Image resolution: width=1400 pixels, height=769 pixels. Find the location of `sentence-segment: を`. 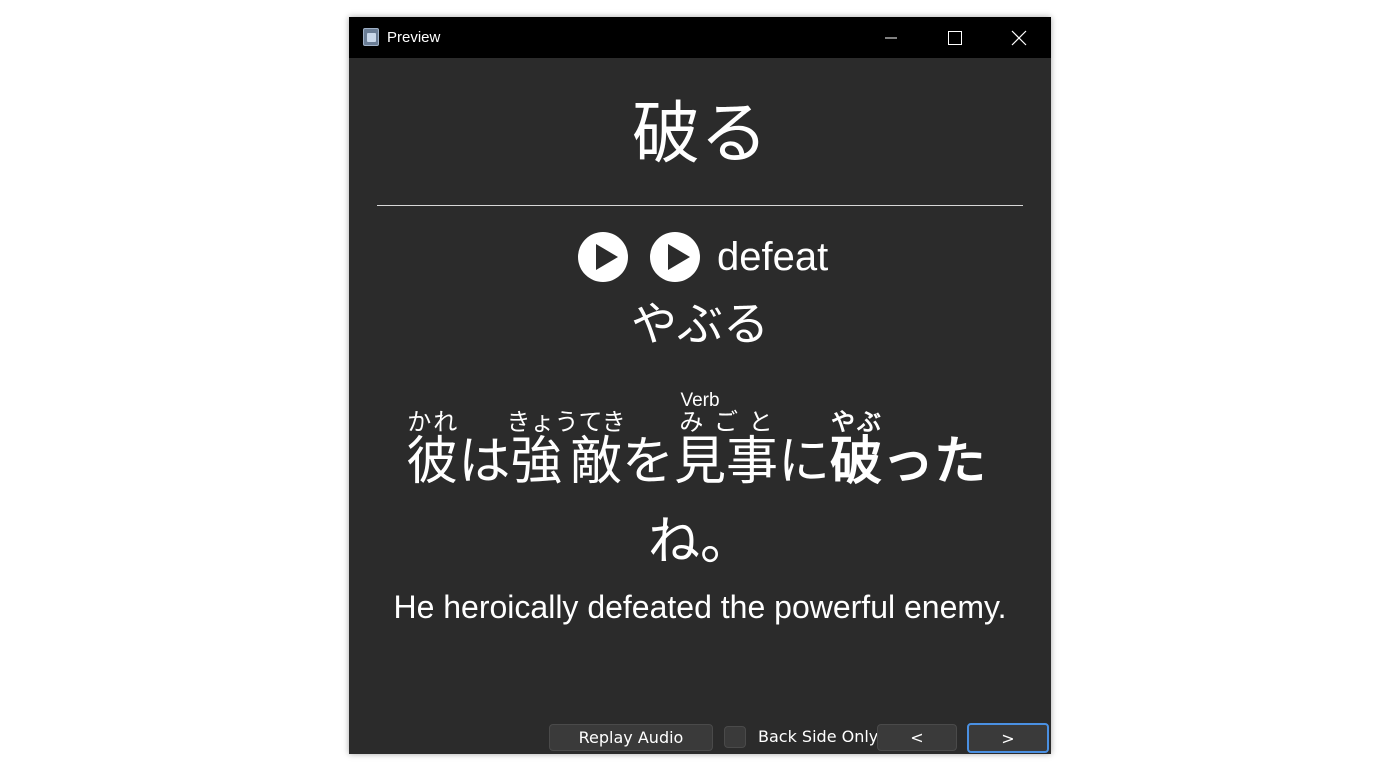

sentence-segment: を is located at coordinates (647, 462).